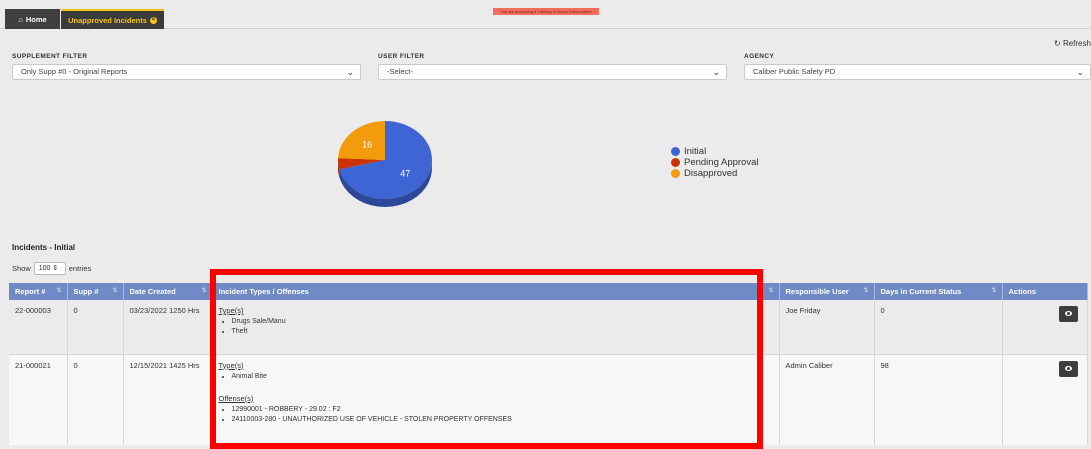 This screenshot has width=1091, height=449. Describe the element at coordinates (938, 327) in the screenshot. I see `days-in-status: 0` at that location.